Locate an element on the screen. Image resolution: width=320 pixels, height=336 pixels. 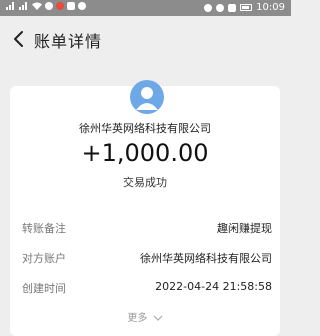
avatar is located at coordinates (147, 97).